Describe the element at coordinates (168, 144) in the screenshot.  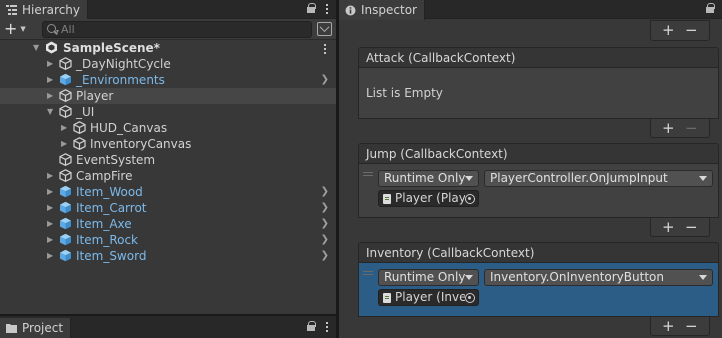
I see `tree-item-inventory-canvas: ▶ InventoryCanvas` at that location.